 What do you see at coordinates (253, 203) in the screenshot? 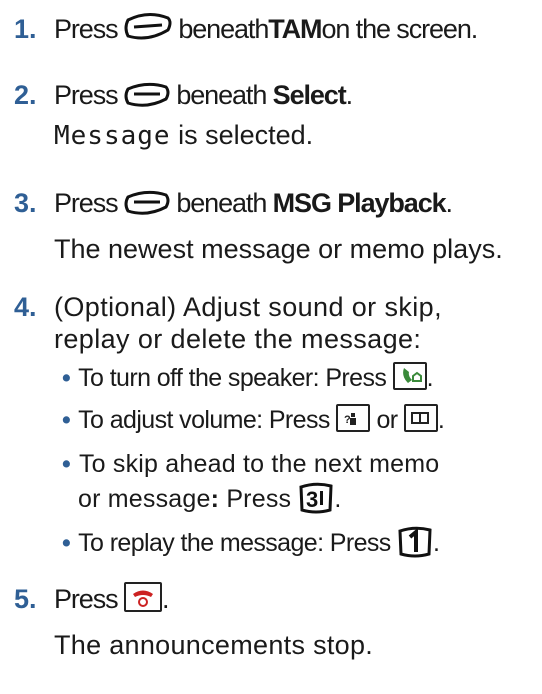
I see `step-text: Press beneath MSG Playback.` at bounding box center [253, 203].